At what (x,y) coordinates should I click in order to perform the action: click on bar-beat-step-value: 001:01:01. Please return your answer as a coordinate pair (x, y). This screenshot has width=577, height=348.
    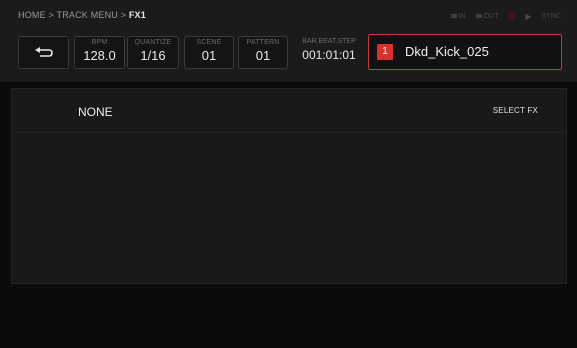
    Looking at the image, I should click on (329, 55).